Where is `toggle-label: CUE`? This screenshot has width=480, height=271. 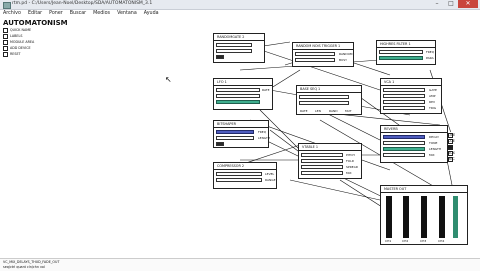
toggle-label: CUE is located at coordinates (451, 141).